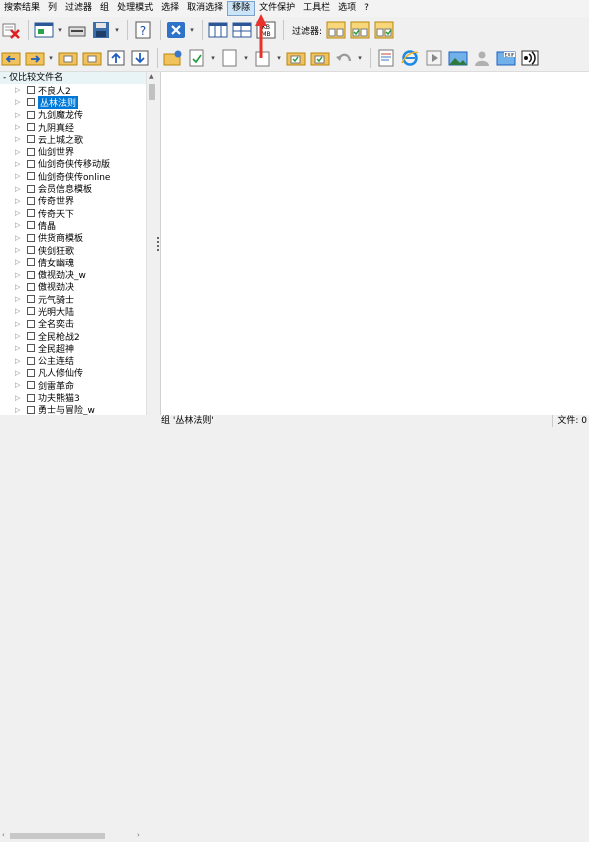  What do you see at coordinates (176, 30) in the screenshot?
I see `close-button` at bounding box center [176, 30].